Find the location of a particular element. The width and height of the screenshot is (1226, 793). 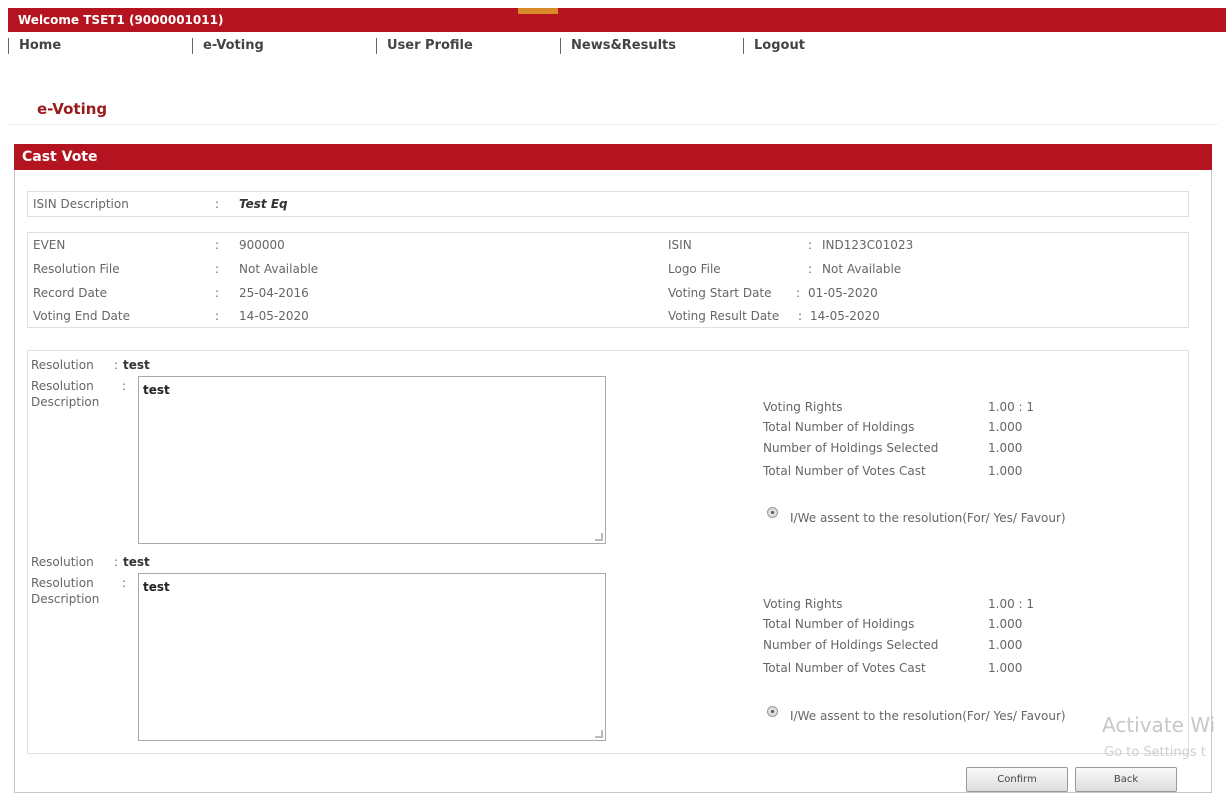

nav-home: Home is located at coordinates (34, 46).